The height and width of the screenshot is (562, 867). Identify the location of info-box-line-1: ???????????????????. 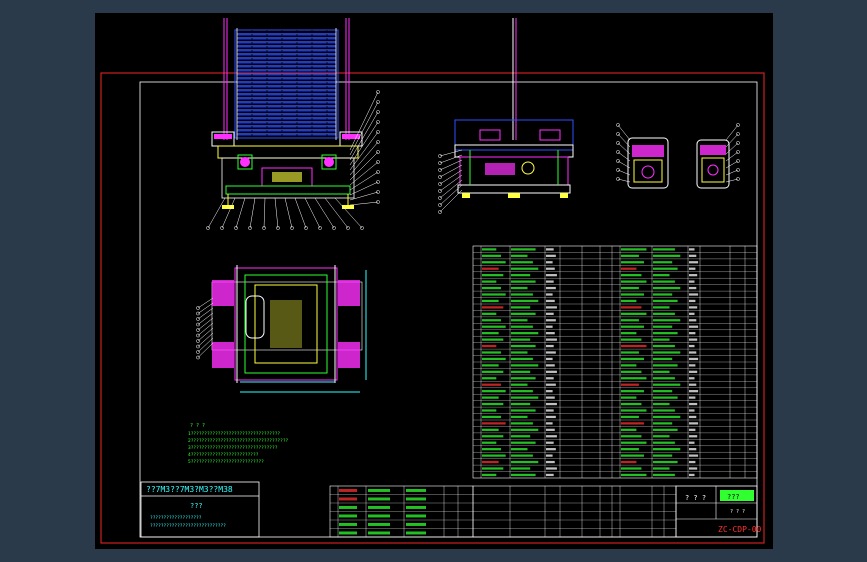
(176, 518).